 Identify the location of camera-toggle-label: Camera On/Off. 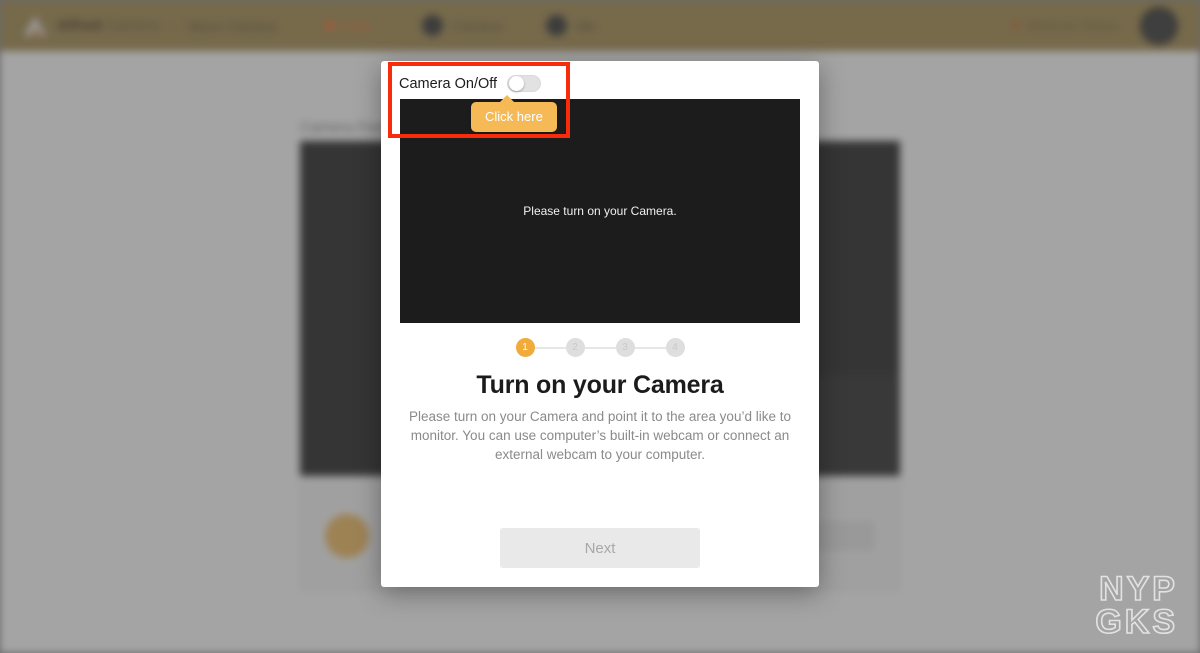
(448, 83).